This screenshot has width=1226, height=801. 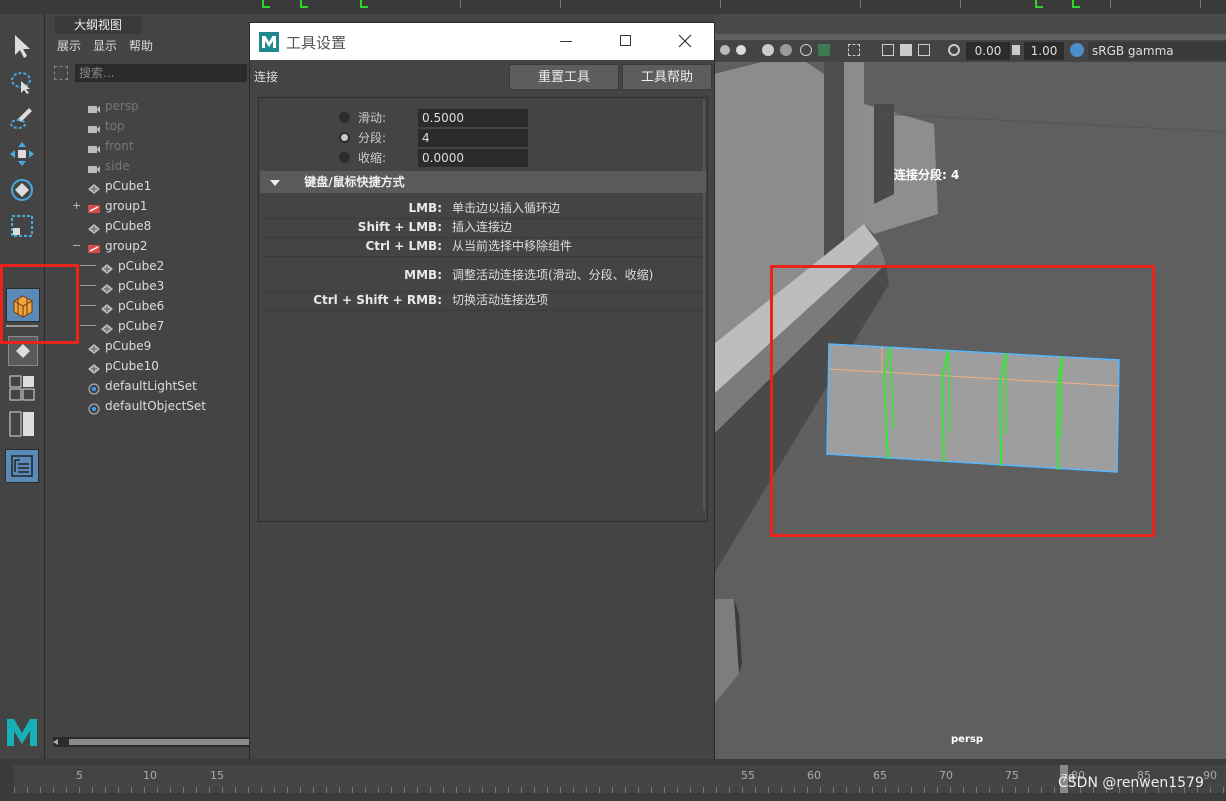 What do you see at coordinates (61, 73) in the screenshot?
I see `filter-icon` at bounding box center [61, 73].